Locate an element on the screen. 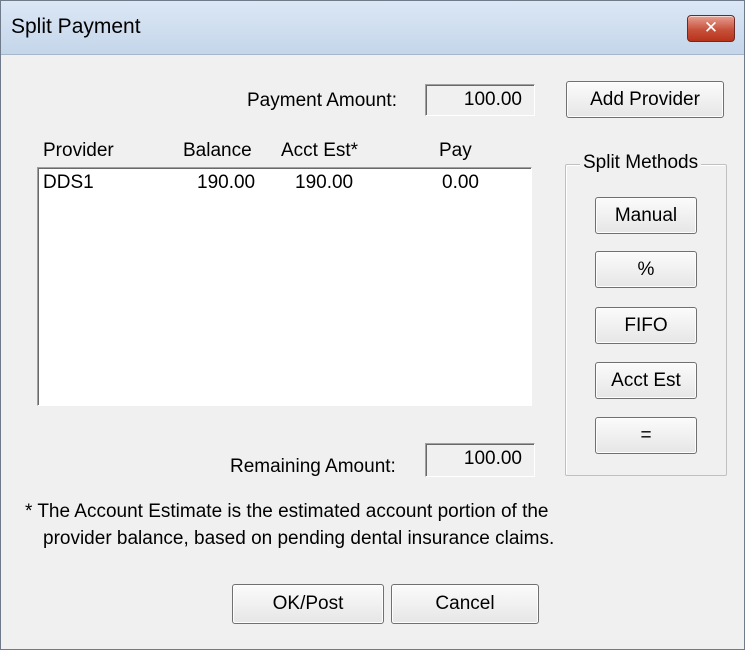  add-provider-button: Add Provider is located at coordinates (645, 99).